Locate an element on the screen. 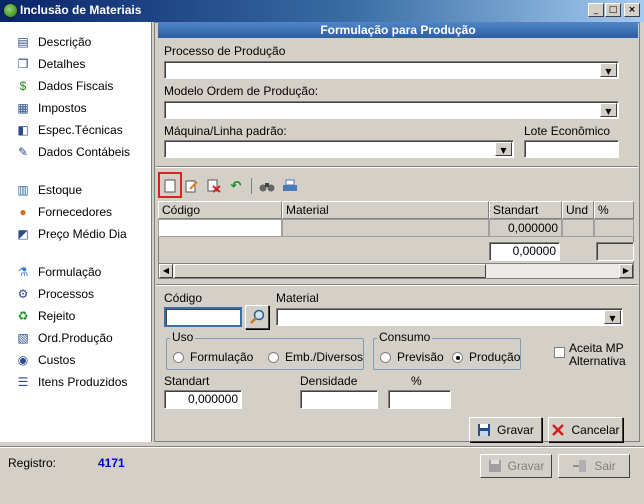  lote-label: Lote Econômico is located at coordinates (567, 131).